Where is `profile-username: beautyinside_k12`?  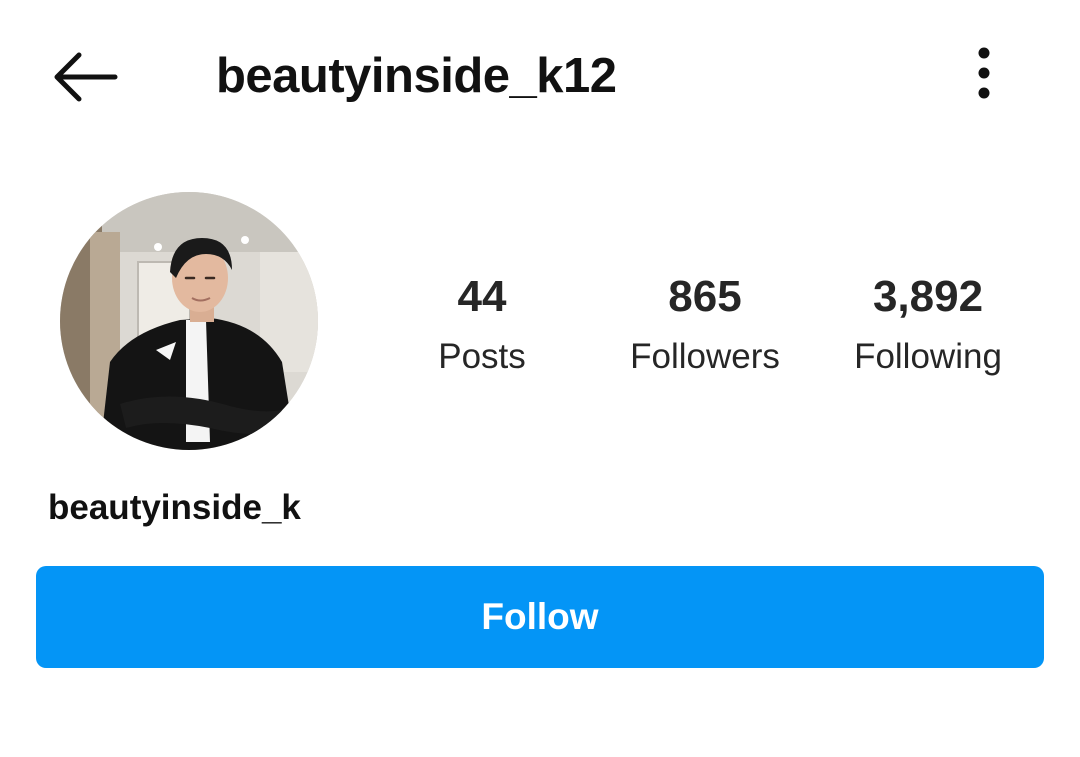 profile-username: beautyinside_k12 is located at coordinates (416, 76).